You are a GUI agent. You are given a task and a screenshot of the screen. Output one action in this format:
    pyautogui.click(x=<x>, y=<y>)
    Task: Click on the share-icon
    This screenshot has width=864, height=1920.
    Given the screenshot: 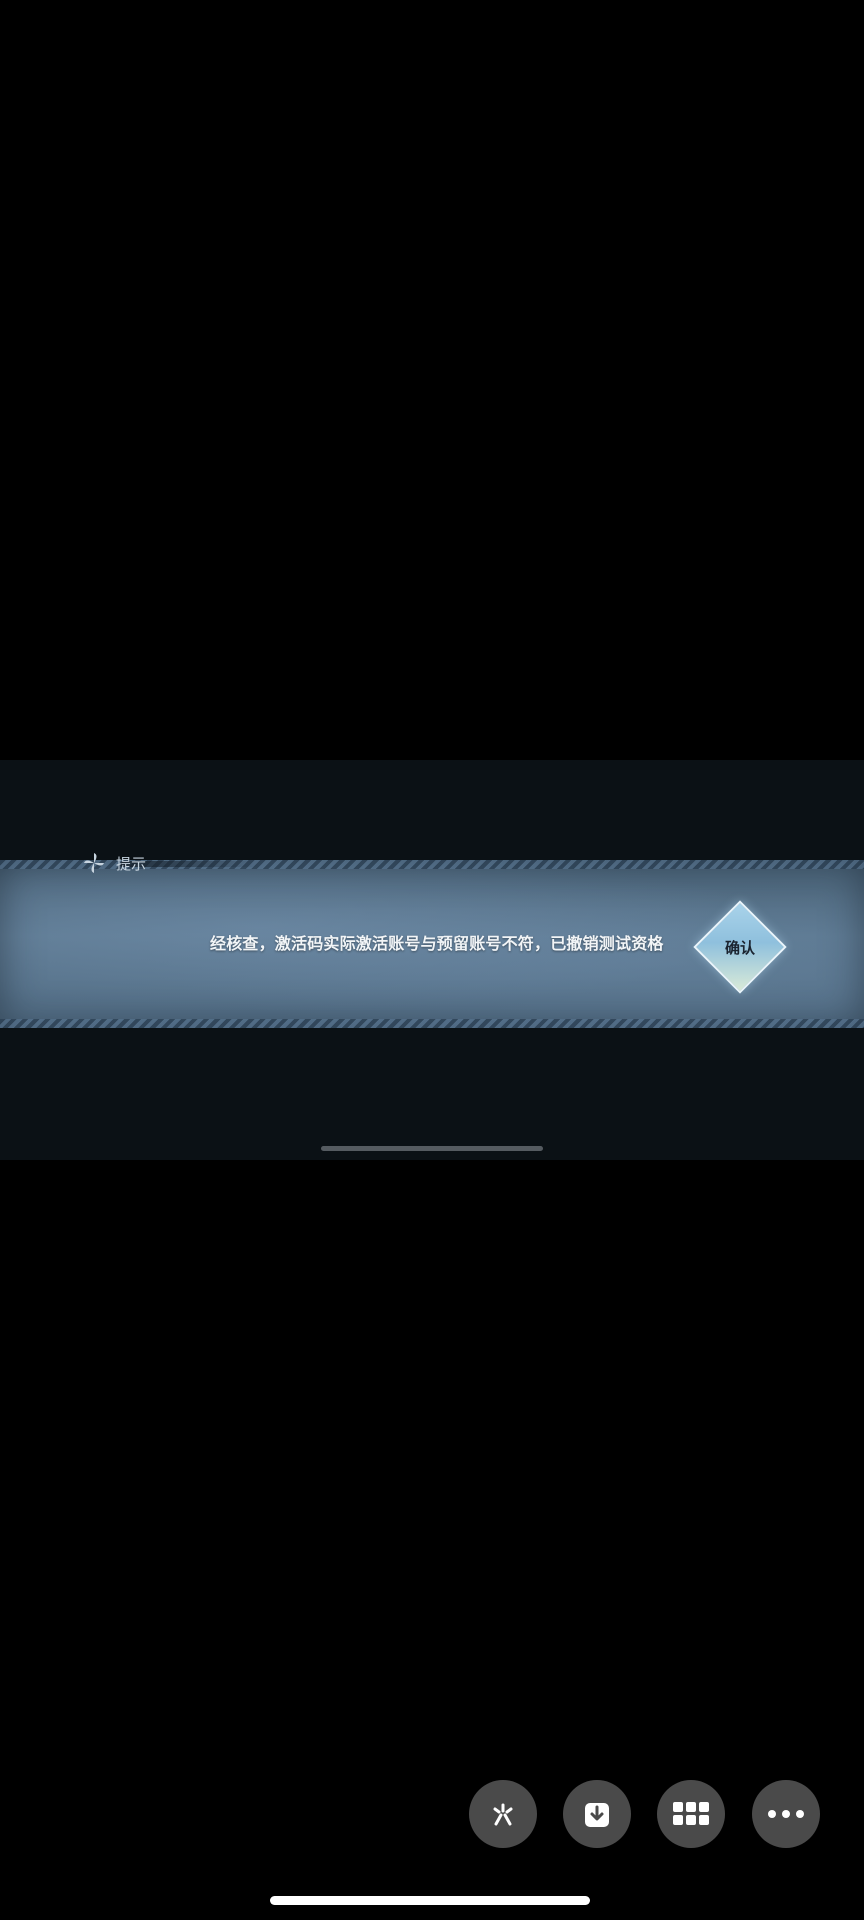 What is the action you would take?
    pyautogui.click(x=503, y=1814)
    